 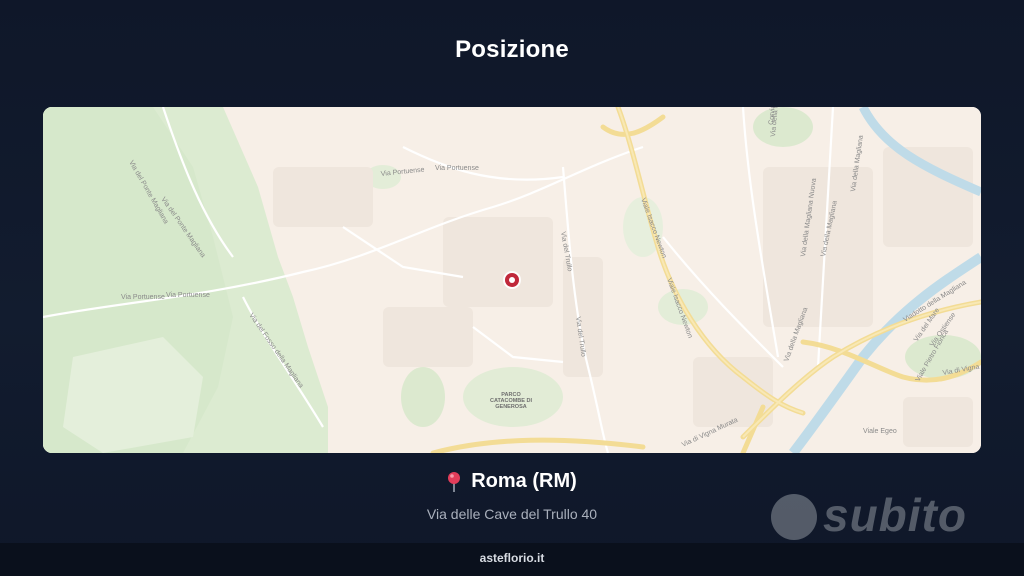 I want to click on location-marker-icon, so click(x=512, y=280).